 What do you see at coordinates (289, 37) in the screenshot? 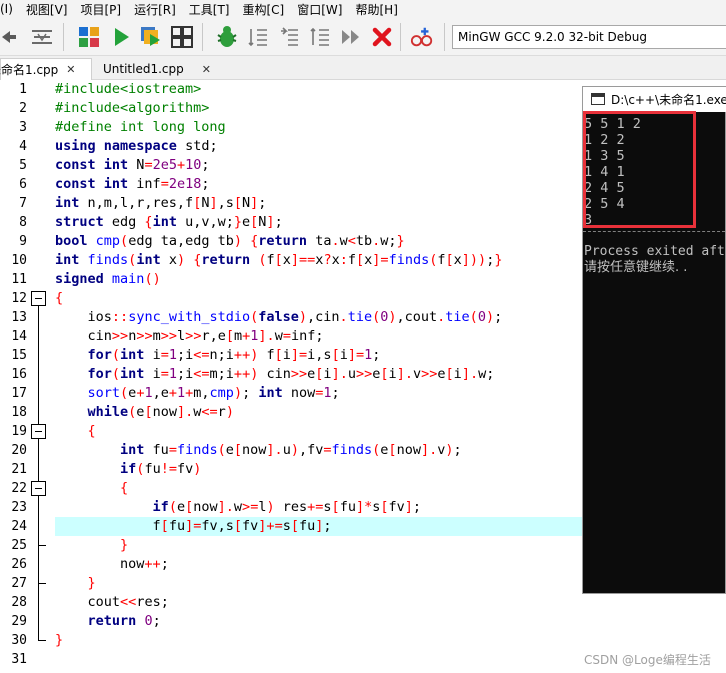
I see `step-into-icon` at bounding box center [289, 37].